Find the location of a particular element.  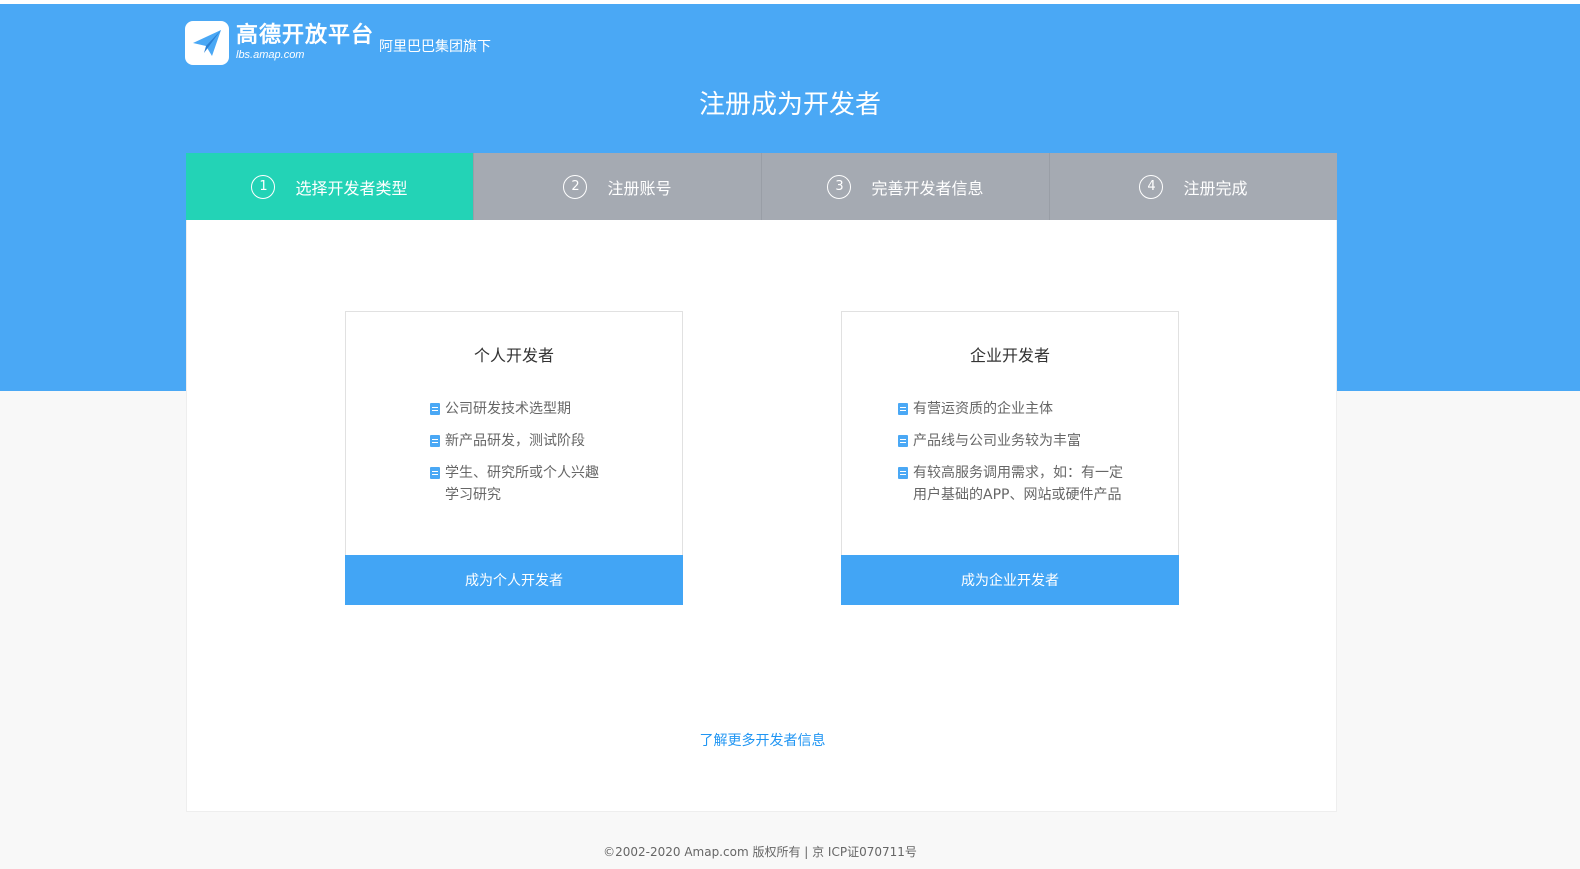

feature-list: 公司研发技术选型期 新产品研发，测试阶段 学生、研究所或个人兴趣学习研究 is located at coordinates (520, 457).